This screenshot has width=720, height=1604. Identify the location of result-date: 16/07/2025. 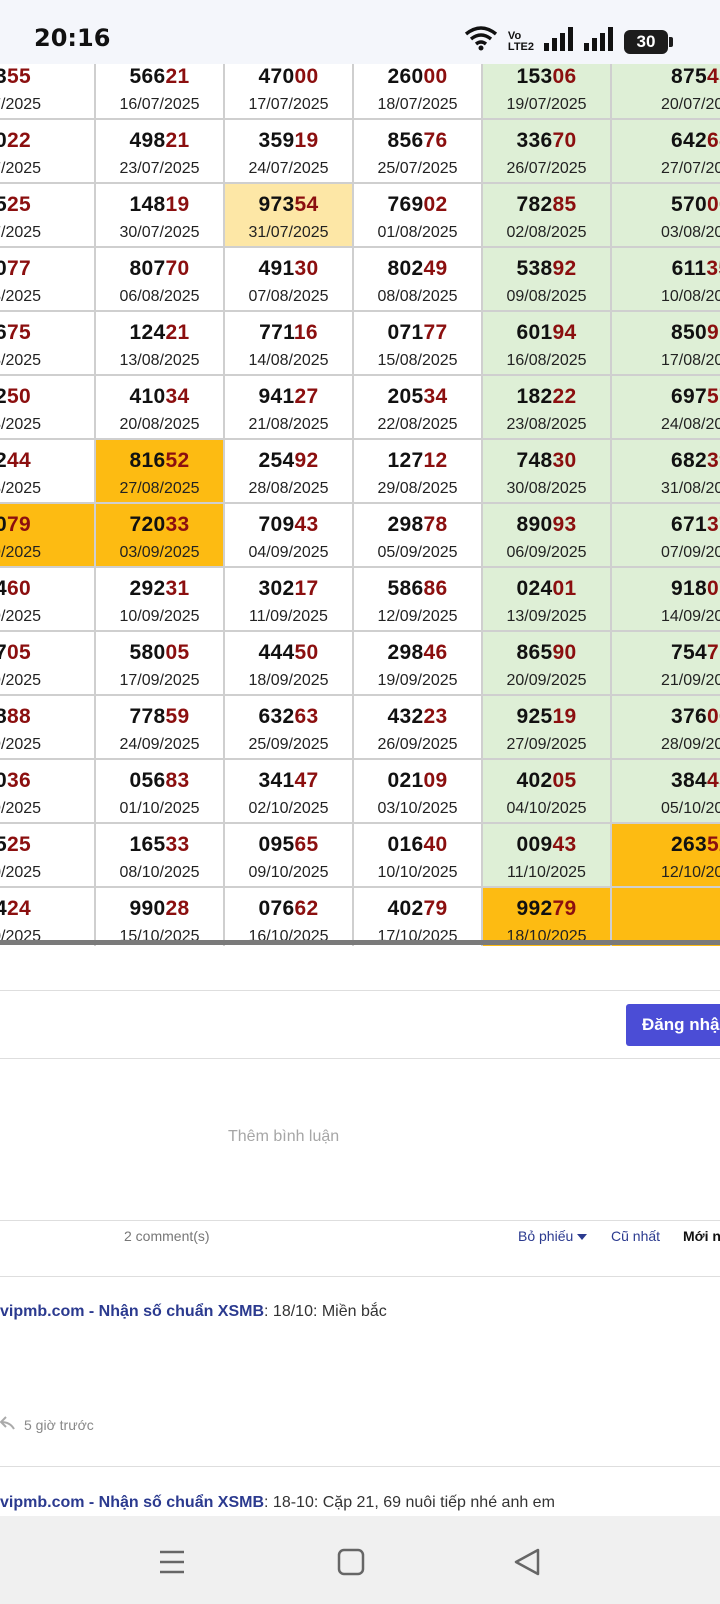
(159, 104).